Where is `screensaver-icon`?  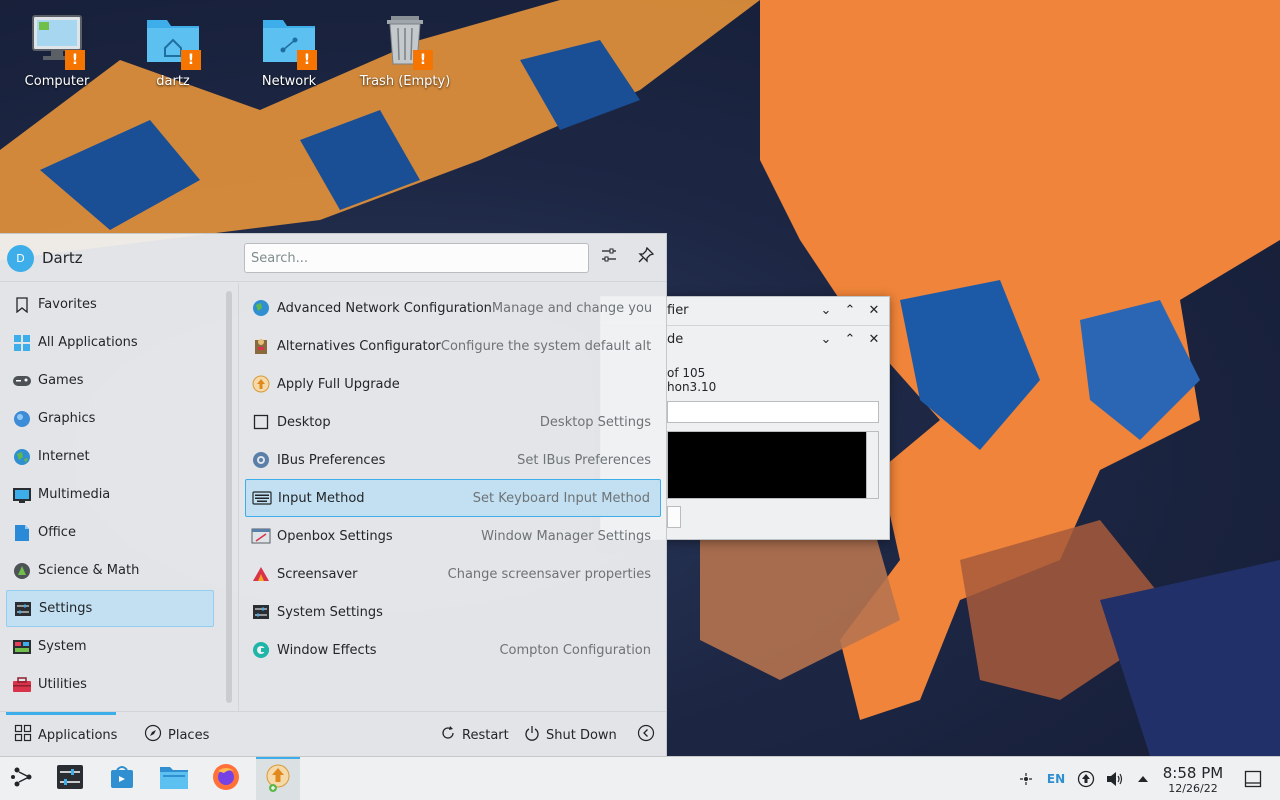
screensaver-icon is located at coordinates (261, 574).